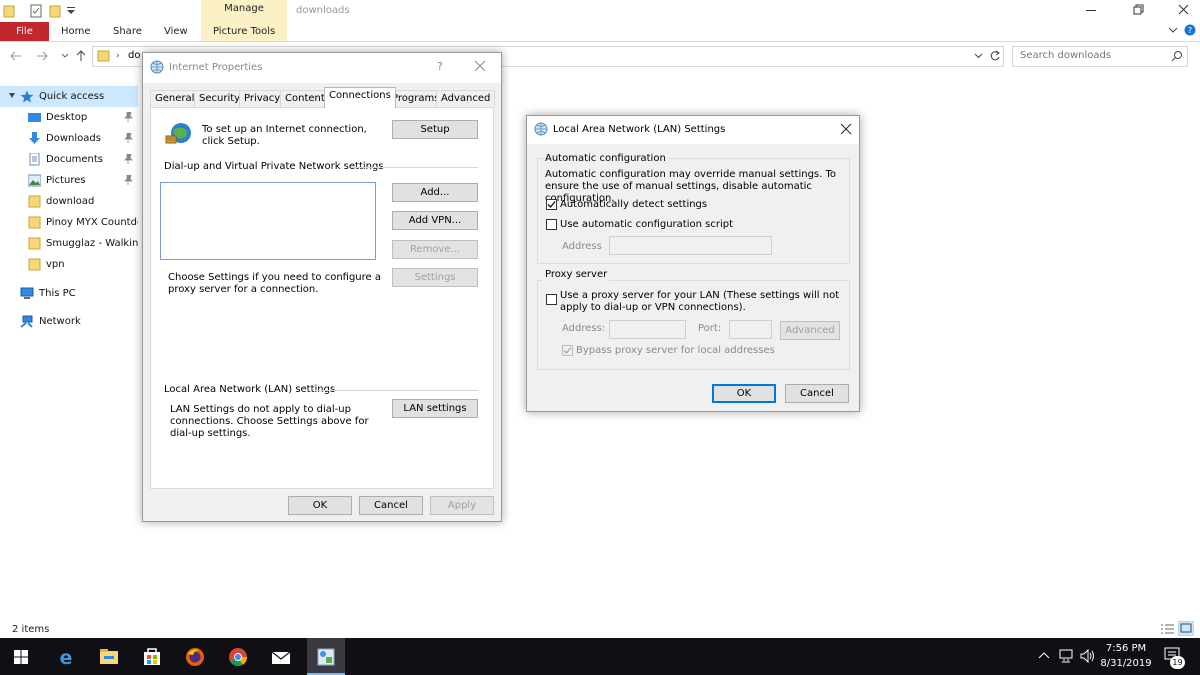  What do you see at coordinates (551, 299) in the screenshot?
I see `use-proxy-checkbox` at bounding box center [551, 299].